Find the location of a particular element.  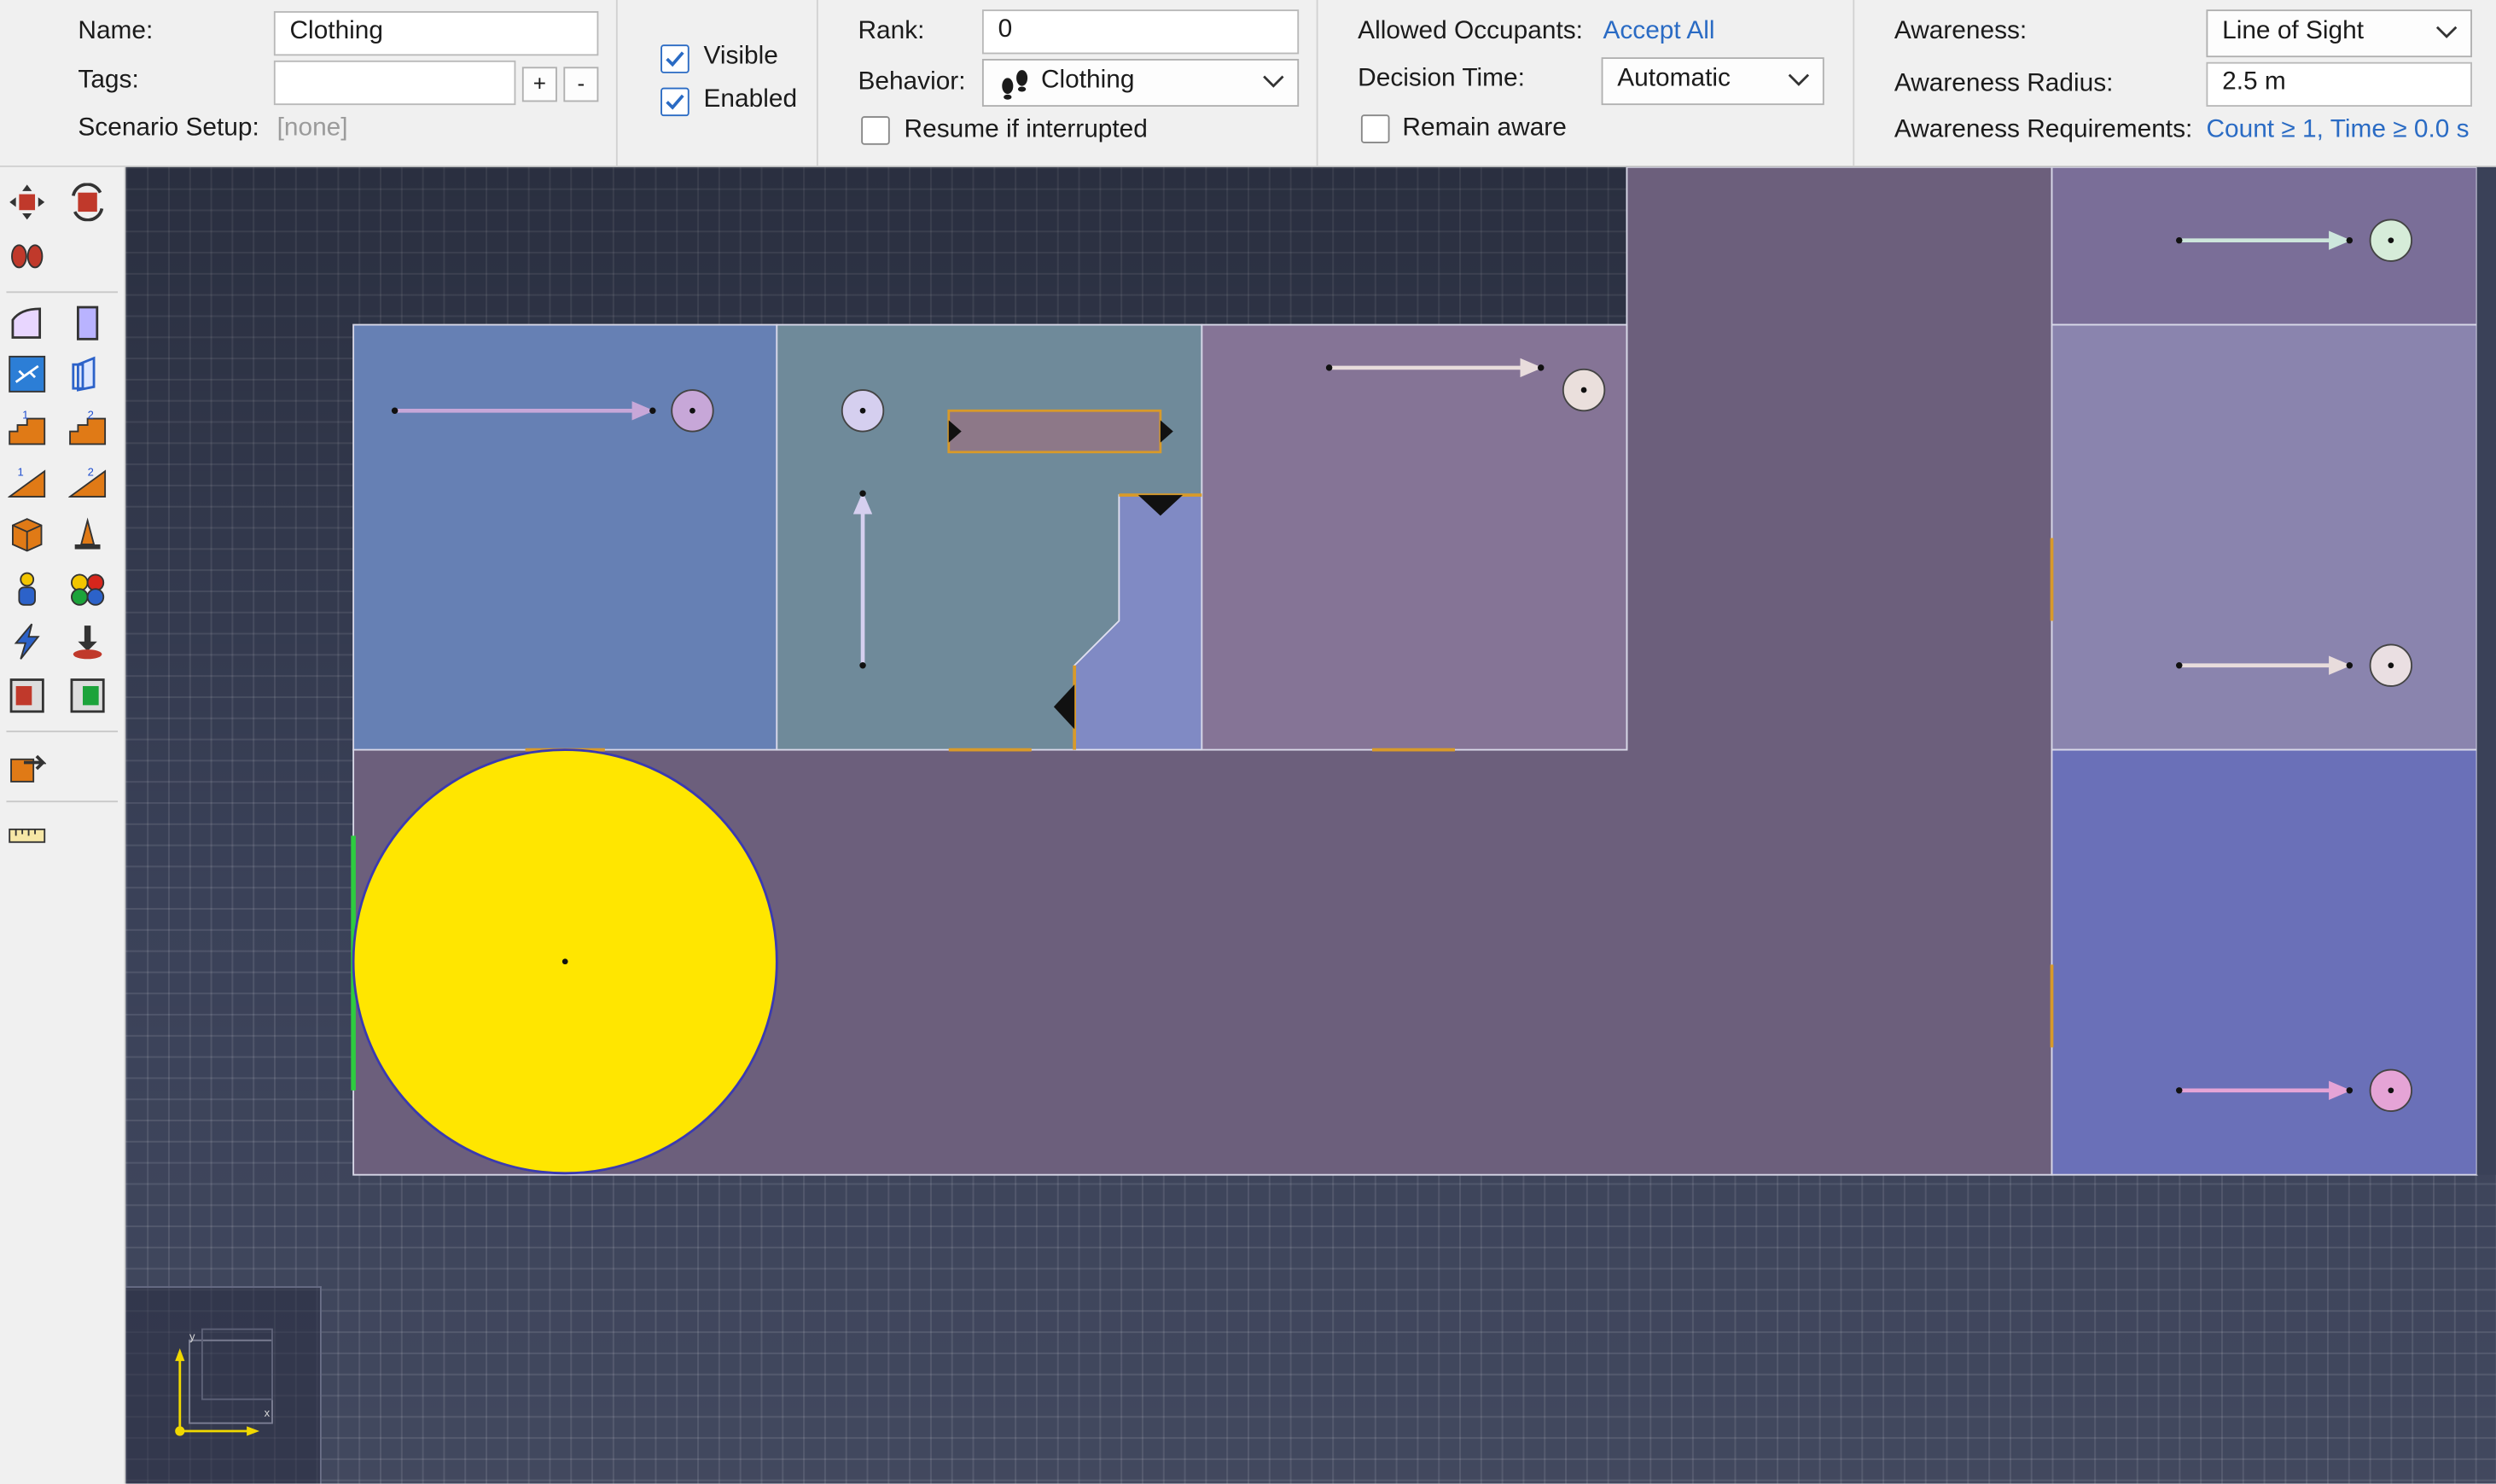

wall-tool-icon is located at coordinates (87, 323).